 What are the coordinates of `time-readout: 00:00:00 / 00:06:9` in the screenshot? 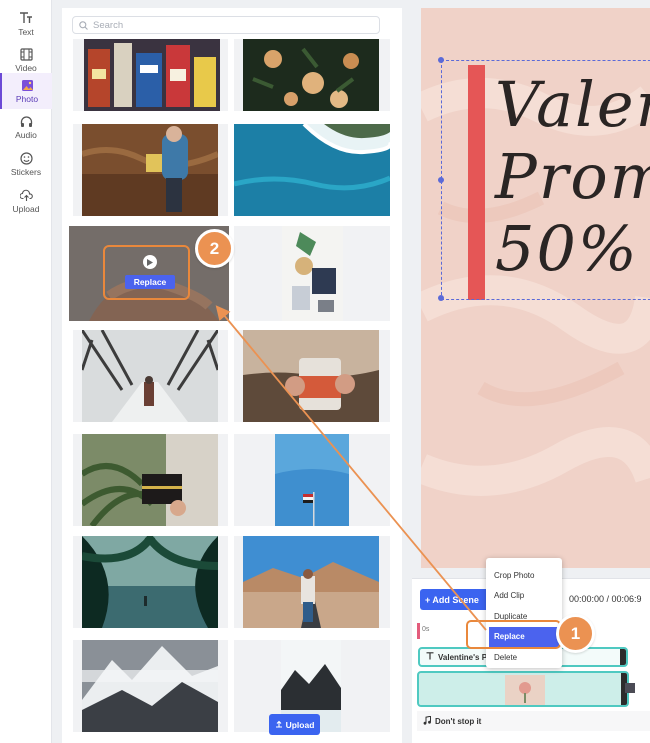 It's located at (605, 599).